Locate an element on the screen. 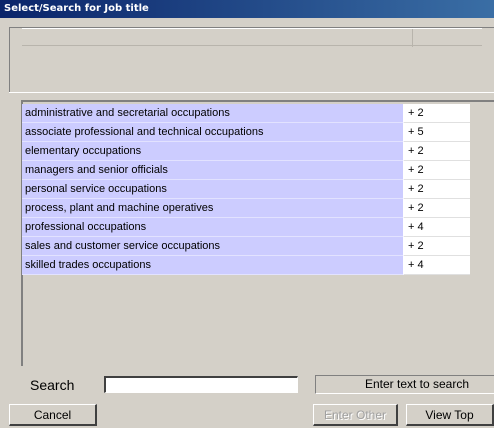 Image resolution: width=494 pixels, height=428 pixels. selected-items-header is located at coordinates (252, 37).